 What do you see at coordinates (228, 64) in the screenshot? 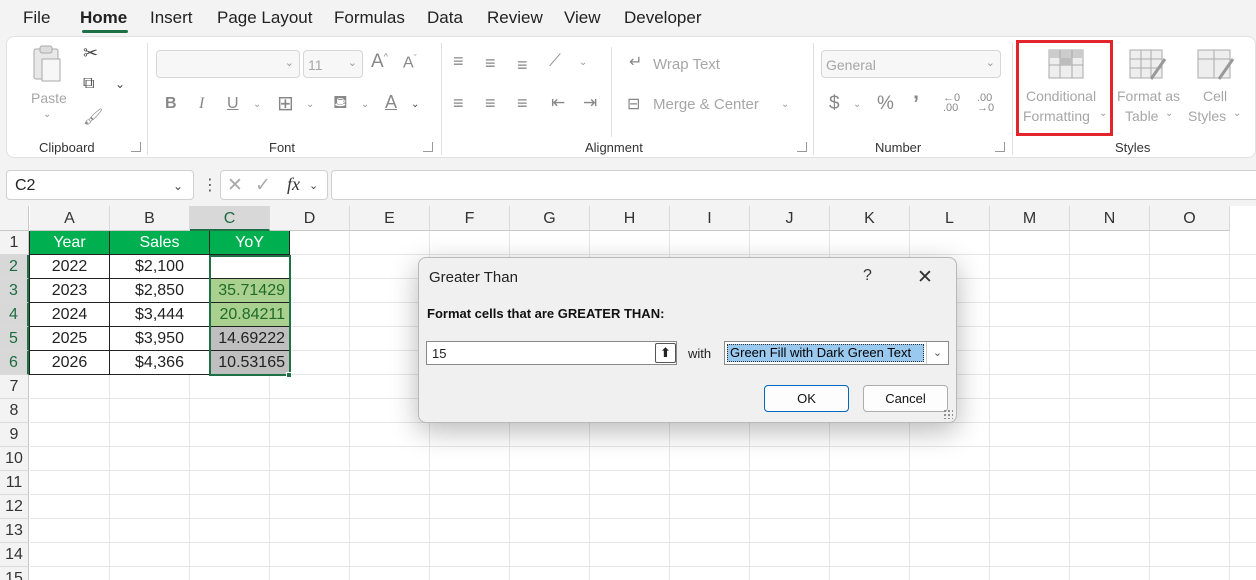
I see `font-name-combo: ⌄` at bounding box center [228, 64].